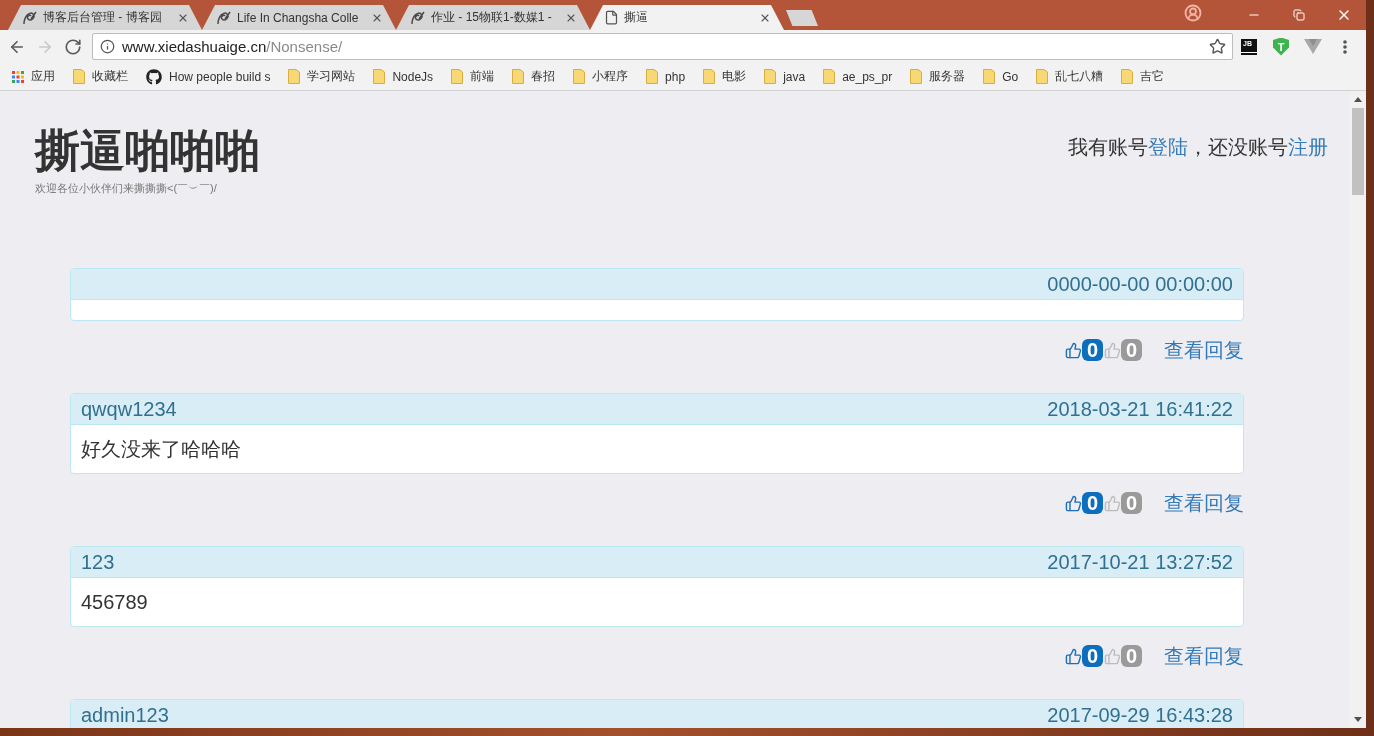 This screenshot has width=1374, height=736. I want to click on profile-button, so click(1193, 13).